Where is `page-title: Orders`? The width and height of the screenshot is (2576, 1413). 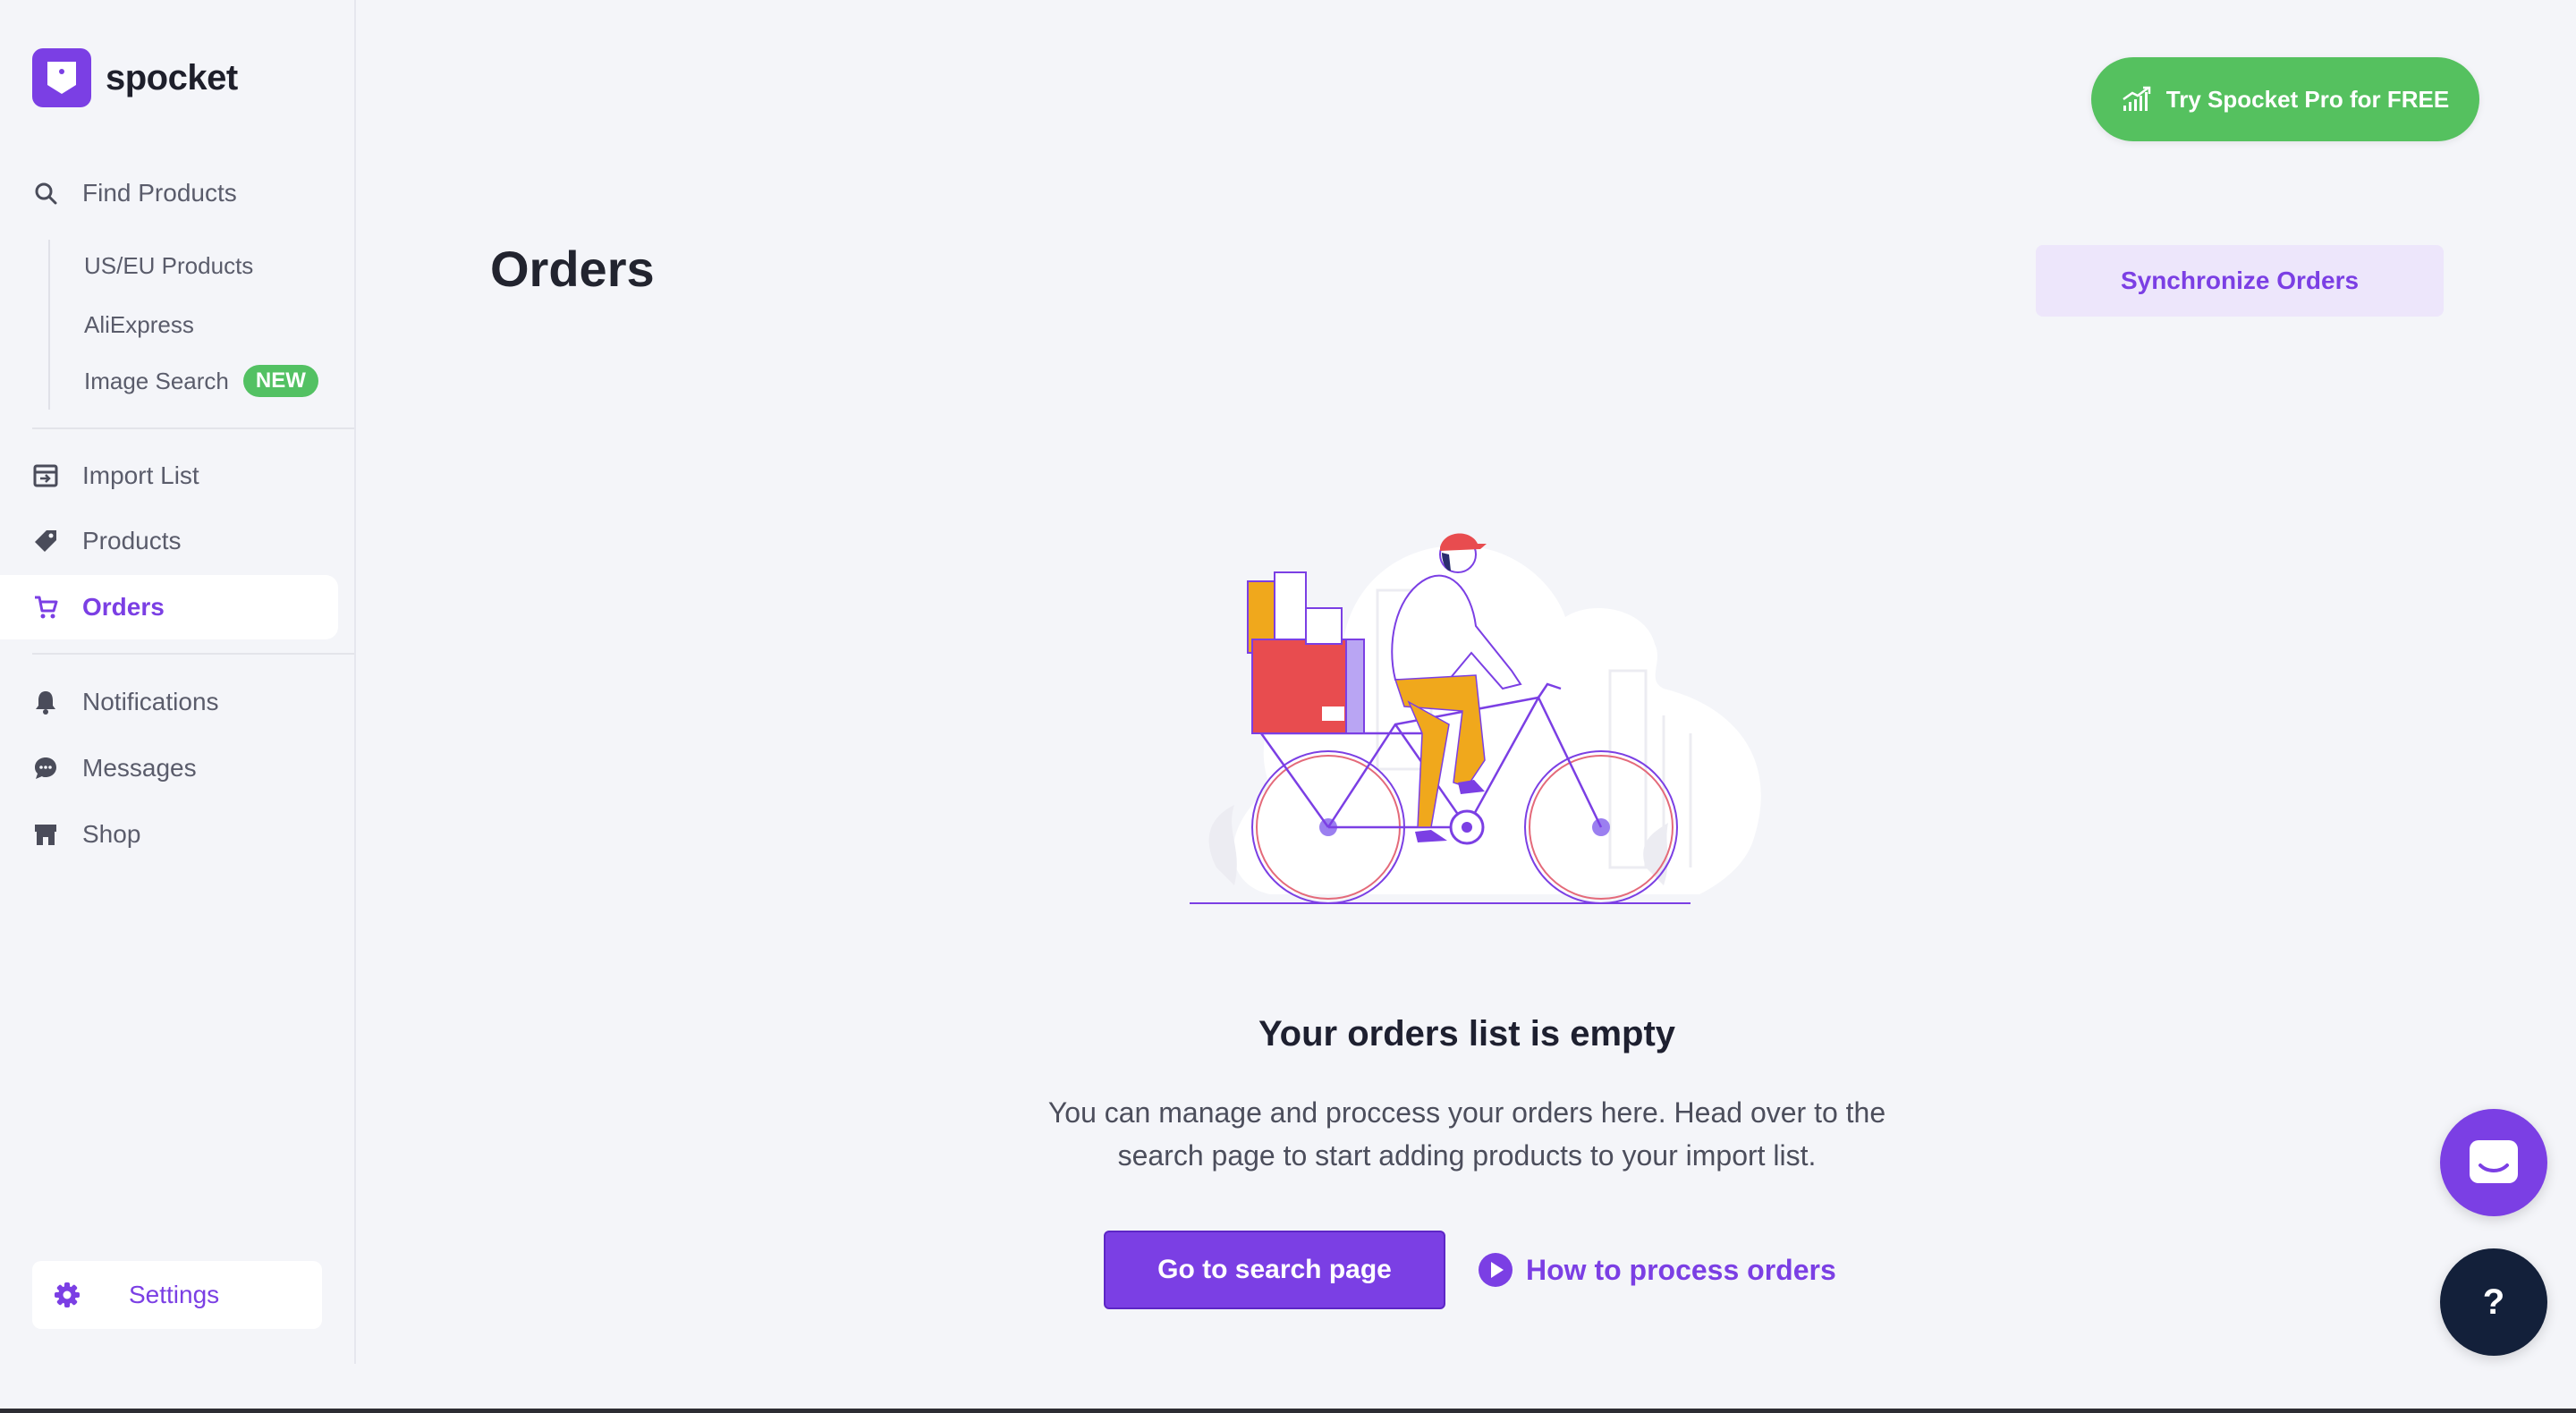
page-title: Orders is located at coordinates (572, 269).